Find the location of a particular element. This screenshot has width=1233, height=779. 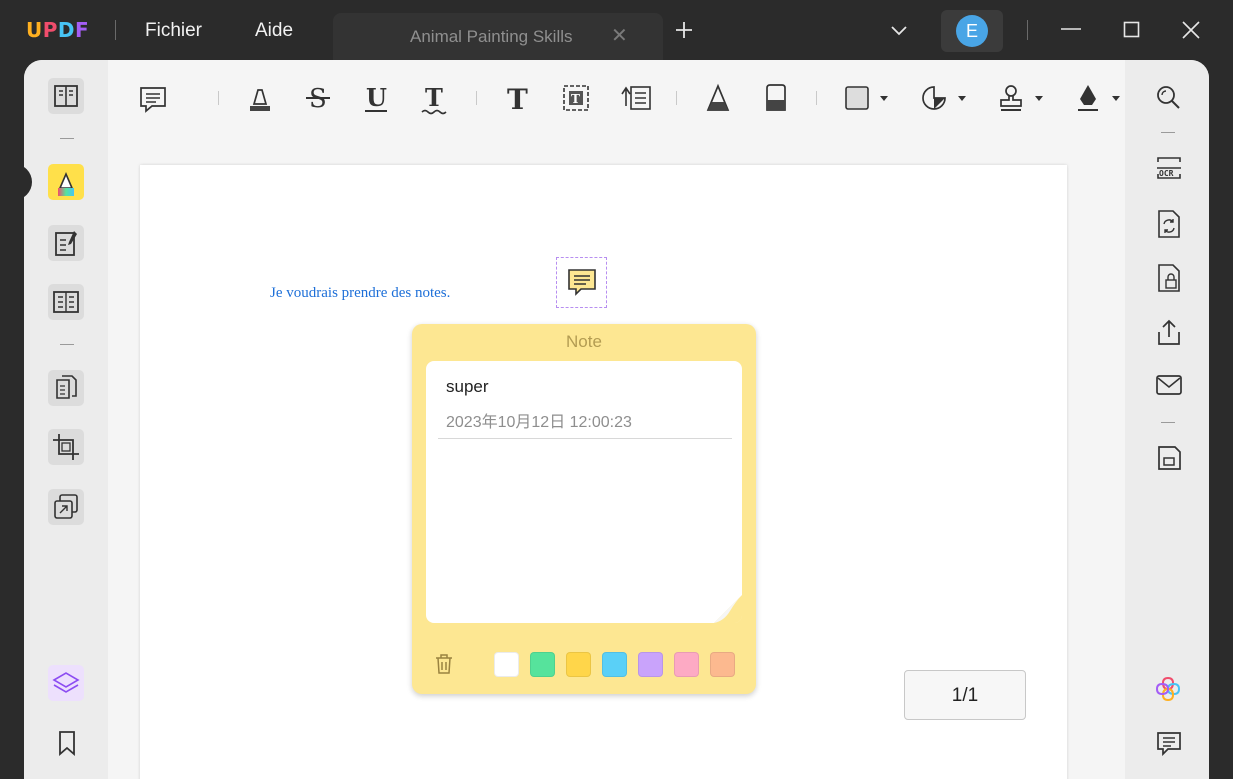

maximize-button is located at coordinates (1132, 32).